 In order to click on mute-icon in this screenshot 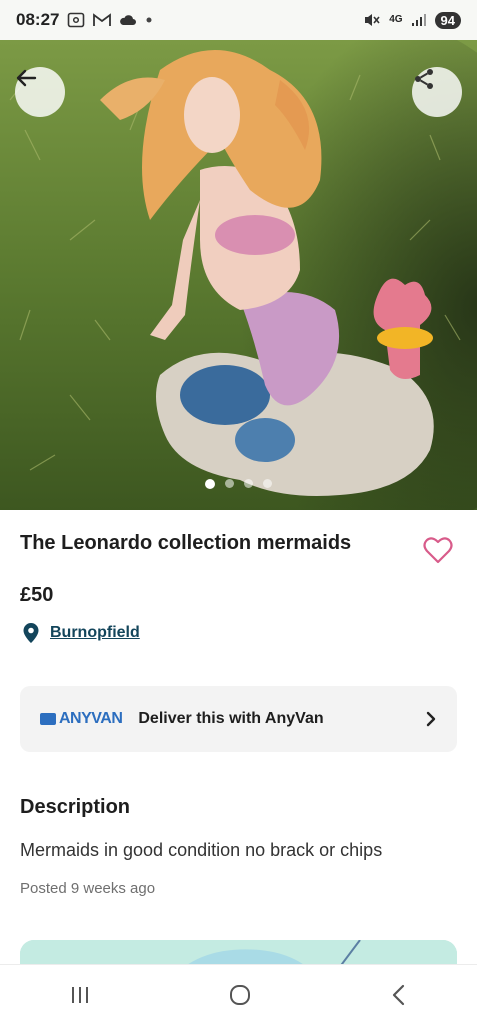, I will do `click(372, 20)`.